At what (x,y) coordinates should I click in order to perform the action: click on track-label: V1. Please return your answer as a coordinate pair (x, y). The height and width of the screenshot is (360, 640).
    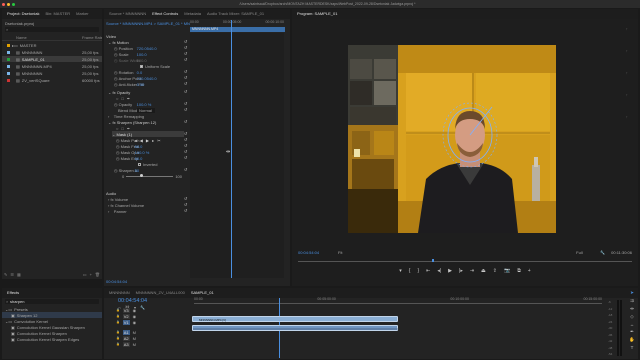
    Looking at the image, I should click on (126, 322).